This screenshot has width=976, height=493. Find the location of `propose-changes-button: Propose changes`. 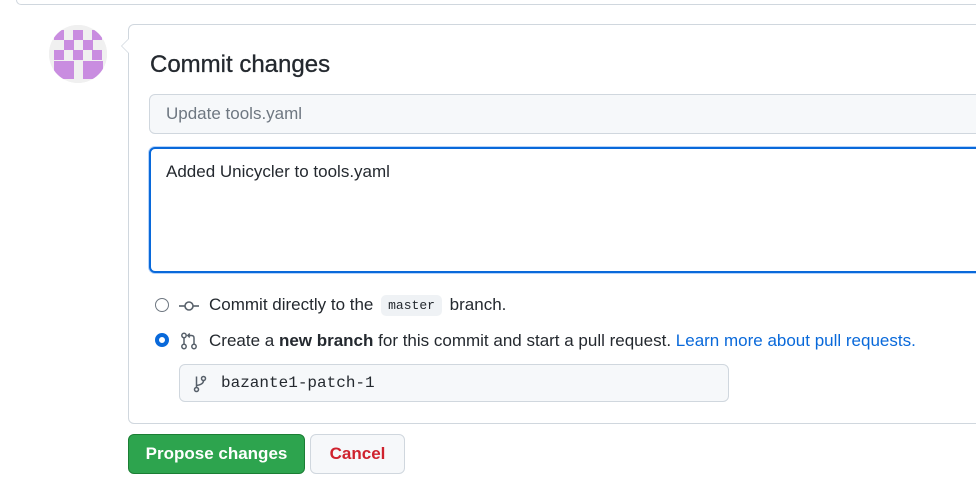

propose-changes-button: Propose changes is located at coordinates (216, 454).